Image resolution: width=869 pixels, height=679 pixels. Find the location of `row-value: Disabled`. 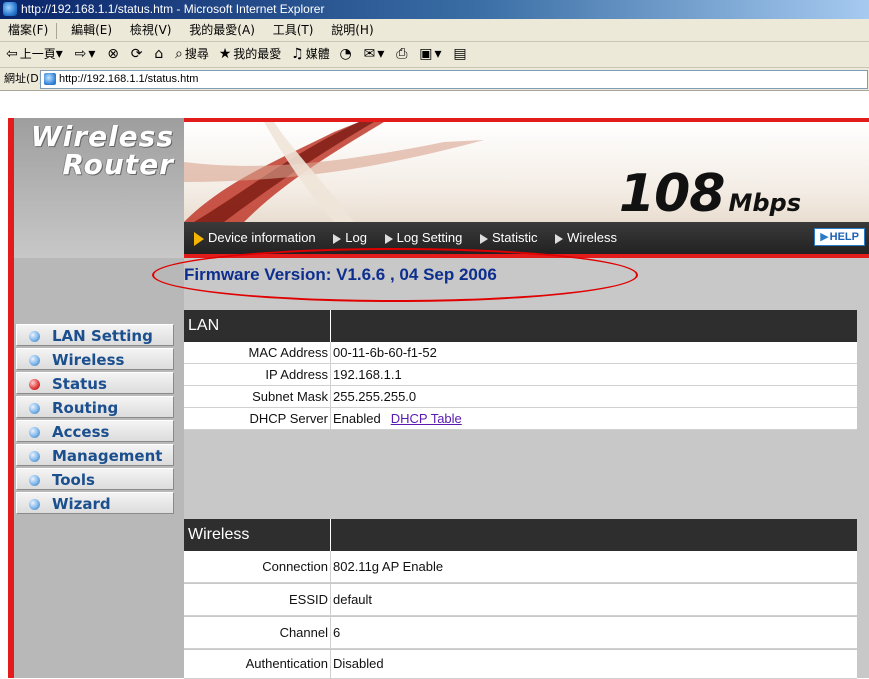

row-value: Disabled is located at coordinates (358, 663).